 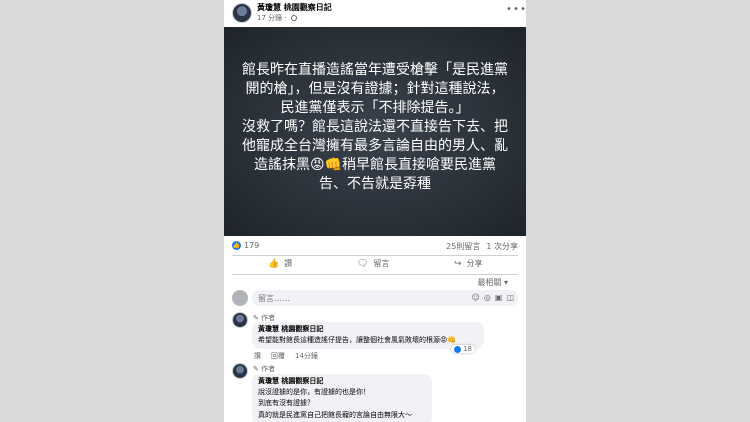 What do you see at coordinates (314, 392) in the screenshot?
I see `comment-text: 說沒證據的是你，有證據的也是你！` at bounding box center [314, 392].